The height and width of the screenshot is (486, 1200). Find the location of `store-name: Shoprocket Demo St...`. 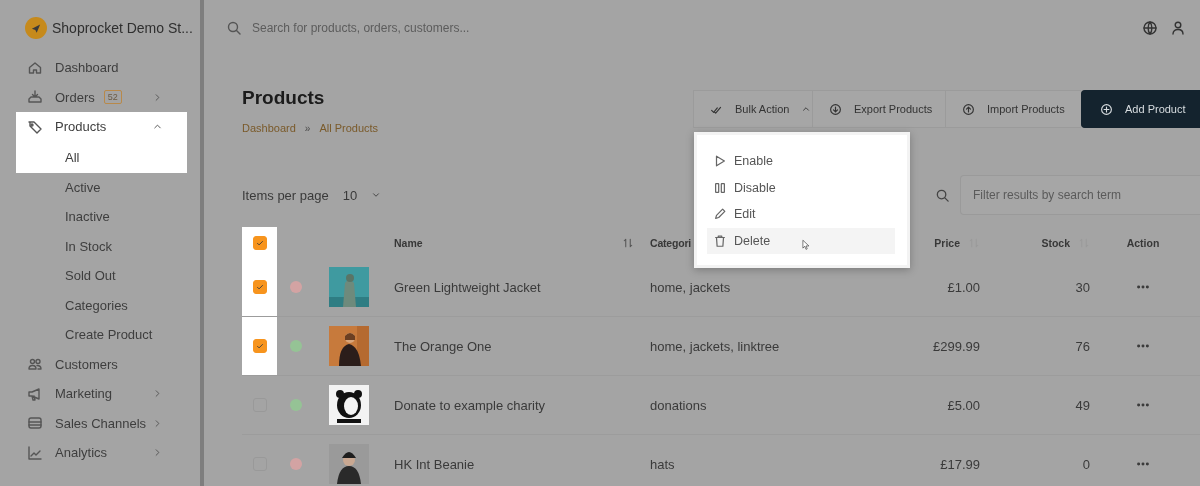

store-name: Shoprocket Demo St... is located at coordinates (122, 28).